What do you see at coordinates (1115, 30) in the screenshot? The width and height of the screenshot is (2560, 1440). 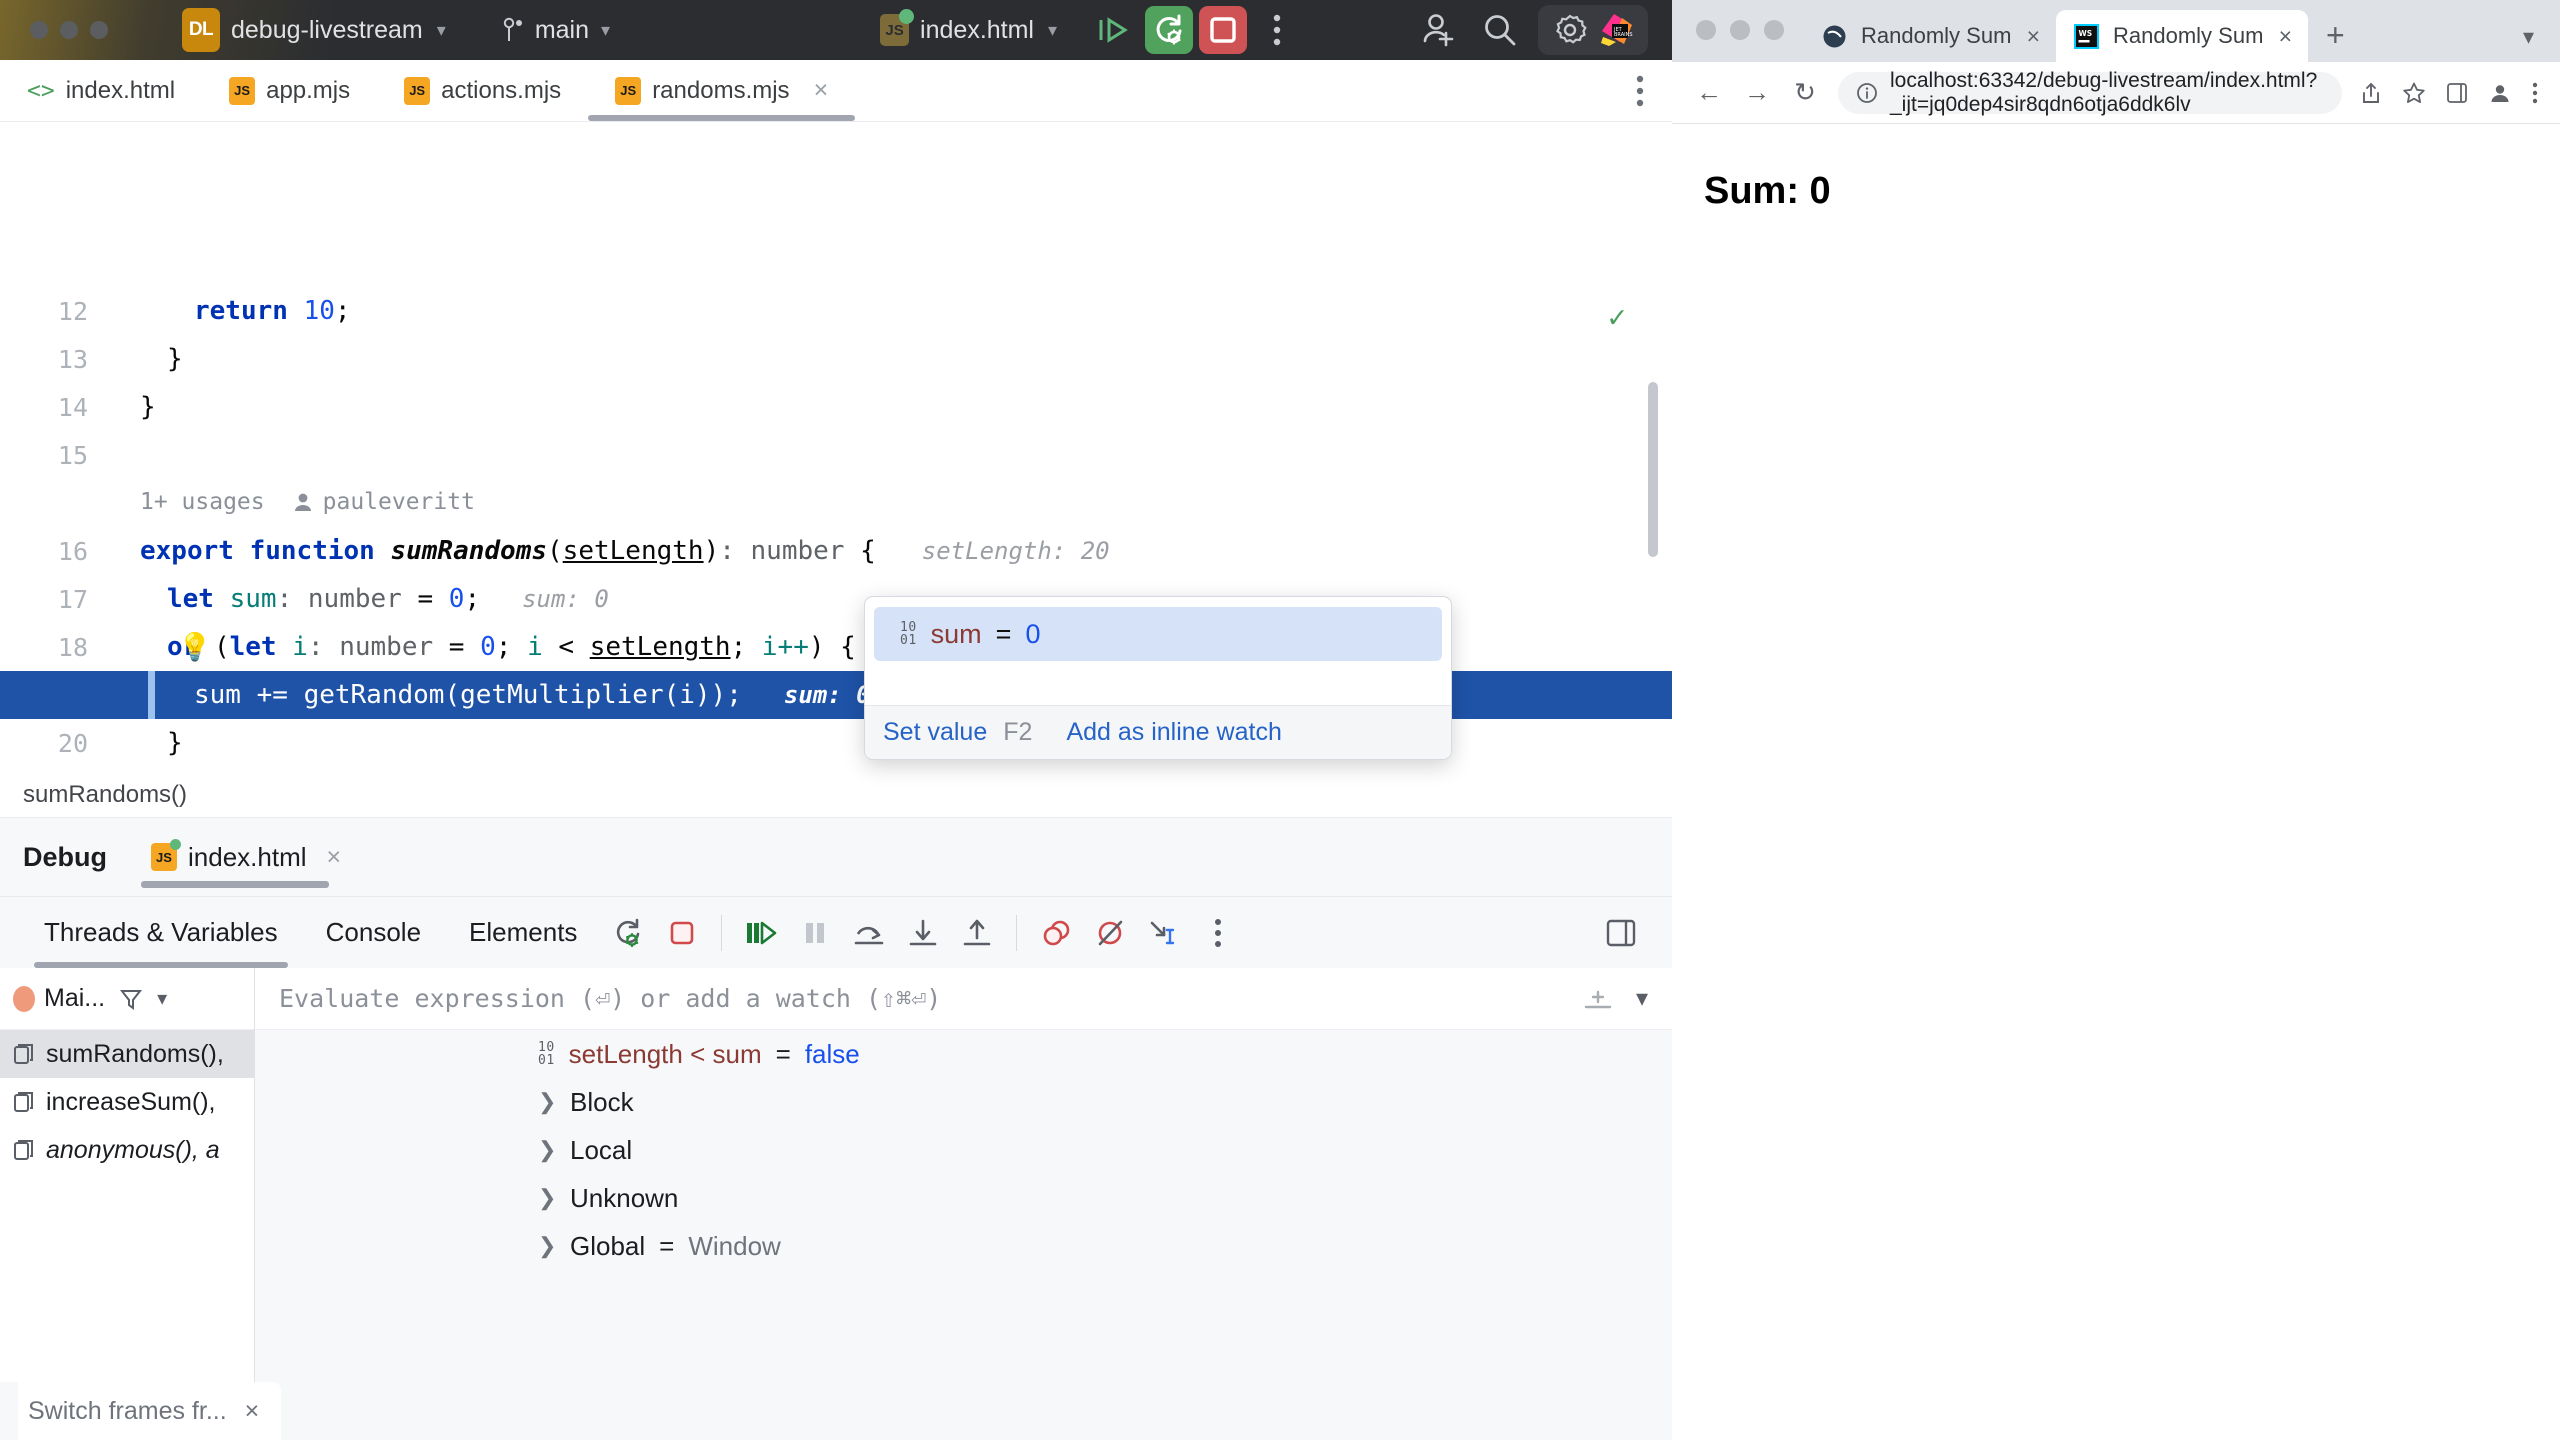 I see `run-to-cursor-button` at bounding box center [1115, 30].